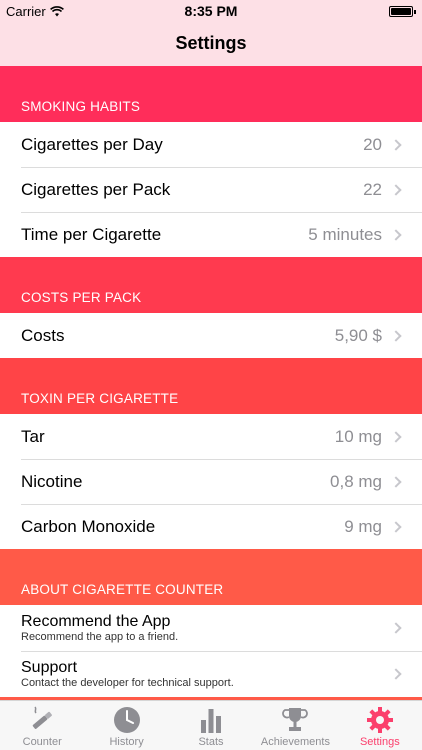  What do you see at coordinates (49, 667) in the screenshot?
I see `row-label: Support` at bounding box center [49, 667].